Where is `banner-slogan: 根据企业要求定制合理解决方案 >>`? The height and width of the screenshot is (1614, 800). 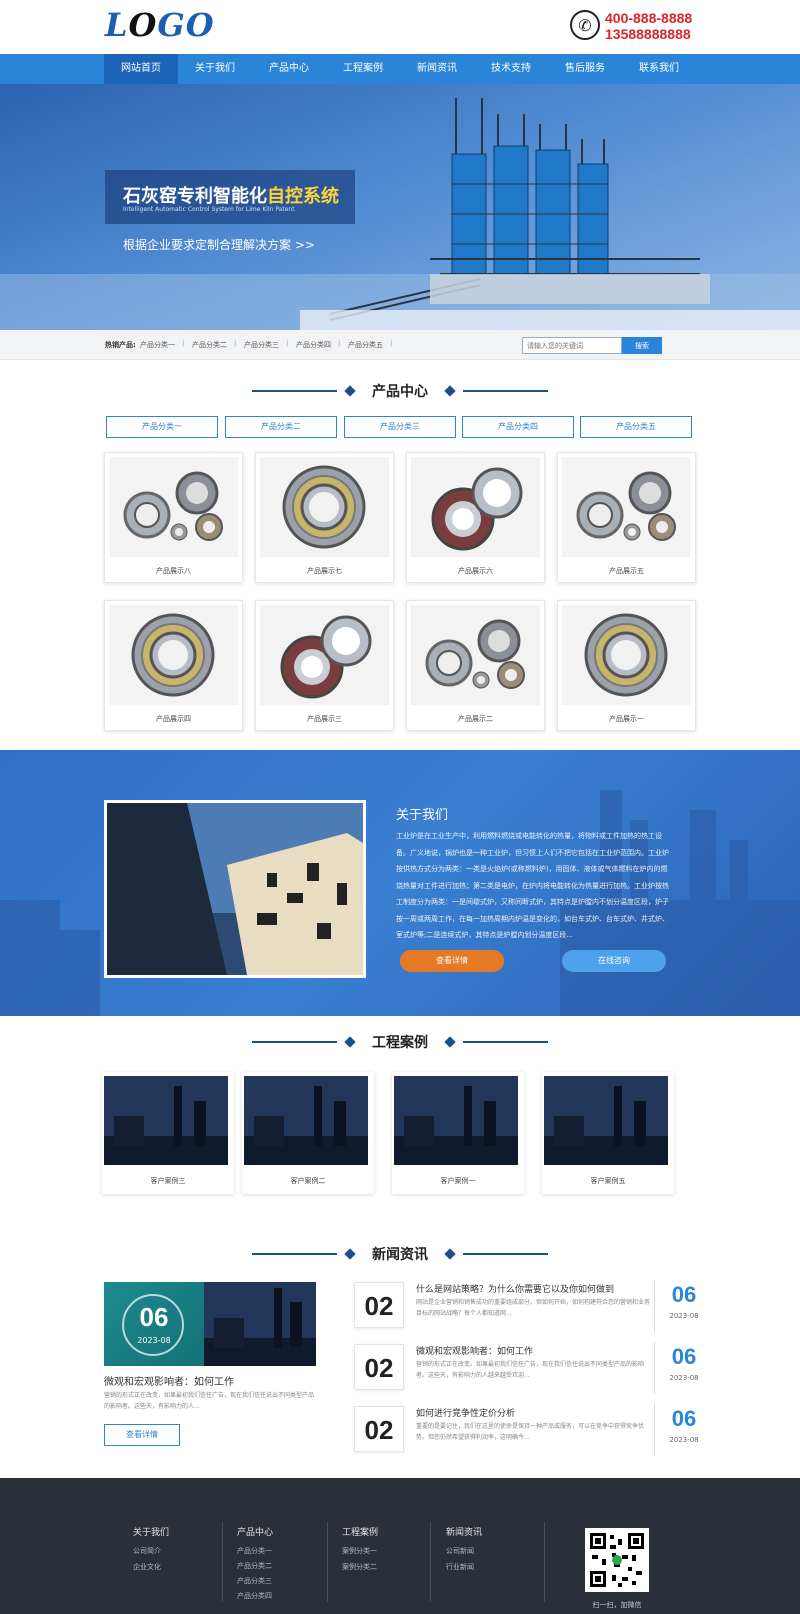
banner-slogan: 根据企业要求定制合理解决方案 >> is located at coordinates (219, 244).